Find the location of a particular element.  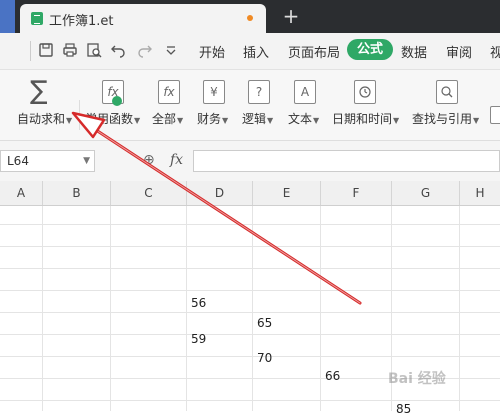

datetime-button: 日期和时间▼ is located at coordinates (365, 118).